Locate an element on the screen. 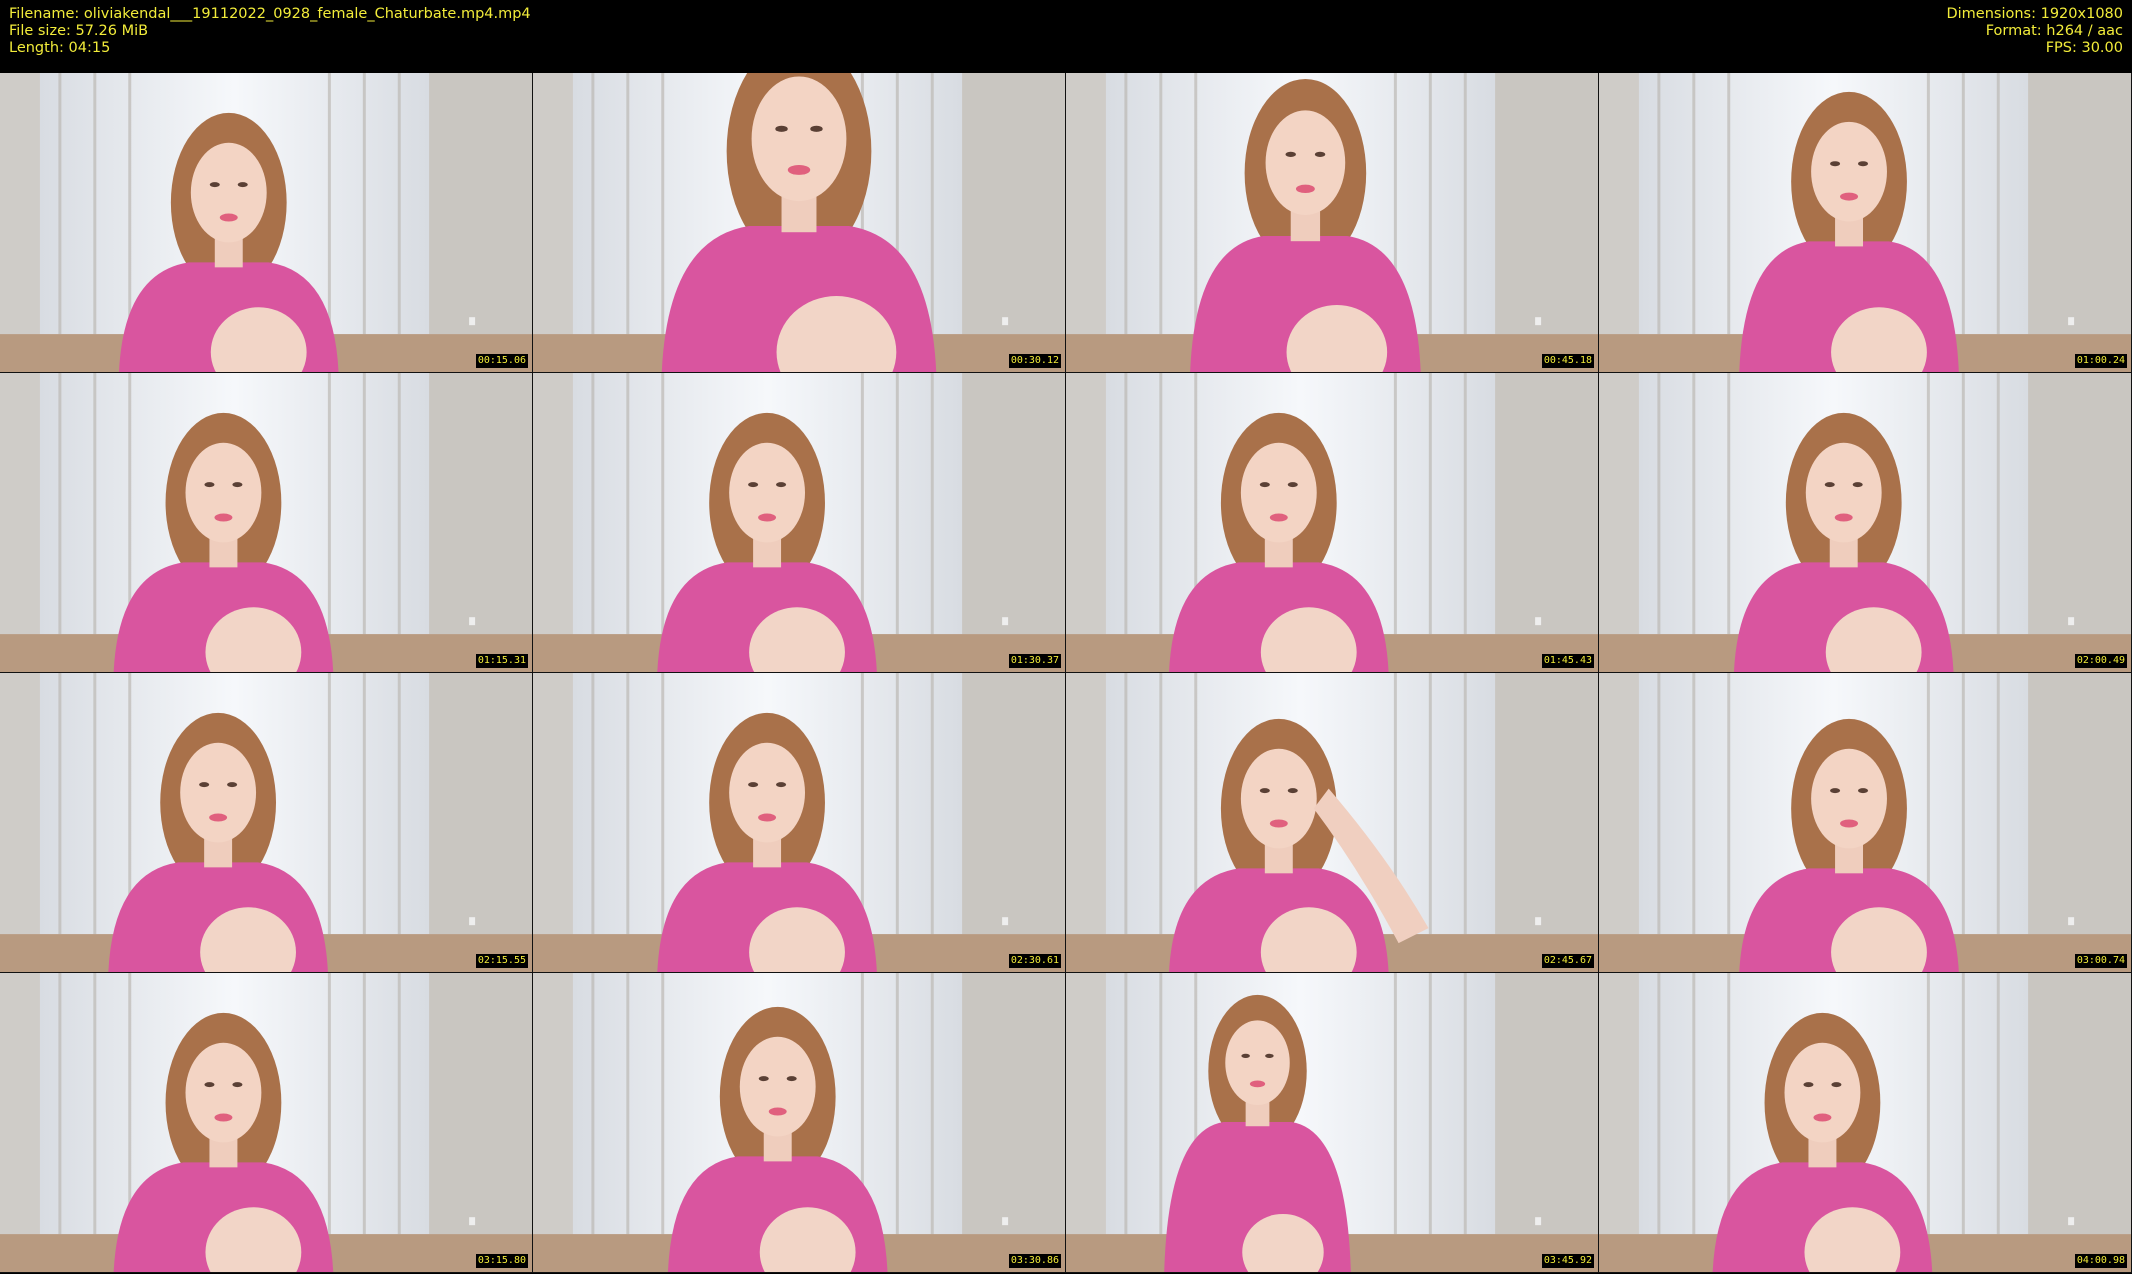 The width and height of the screenshot is (2132, 1274). video-thumbnail: 01:45.43 is located at coordinates (1332, 523).